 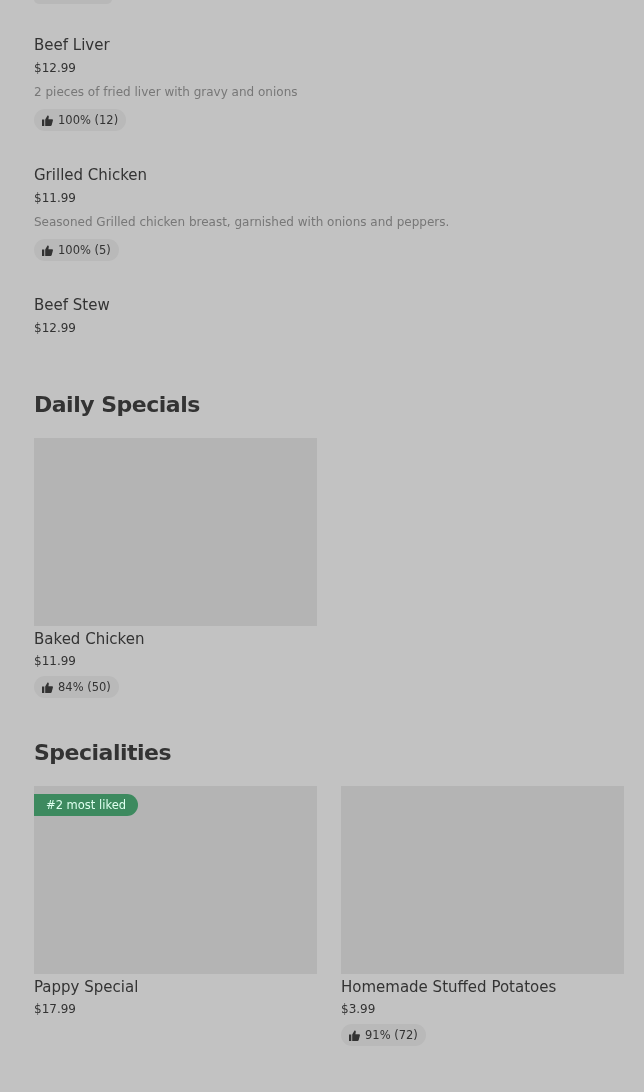 What do you see at coordinates (55, 1009) in the screenshot?
I see `item-price: $17.99` at bounding box center [55, 1009].